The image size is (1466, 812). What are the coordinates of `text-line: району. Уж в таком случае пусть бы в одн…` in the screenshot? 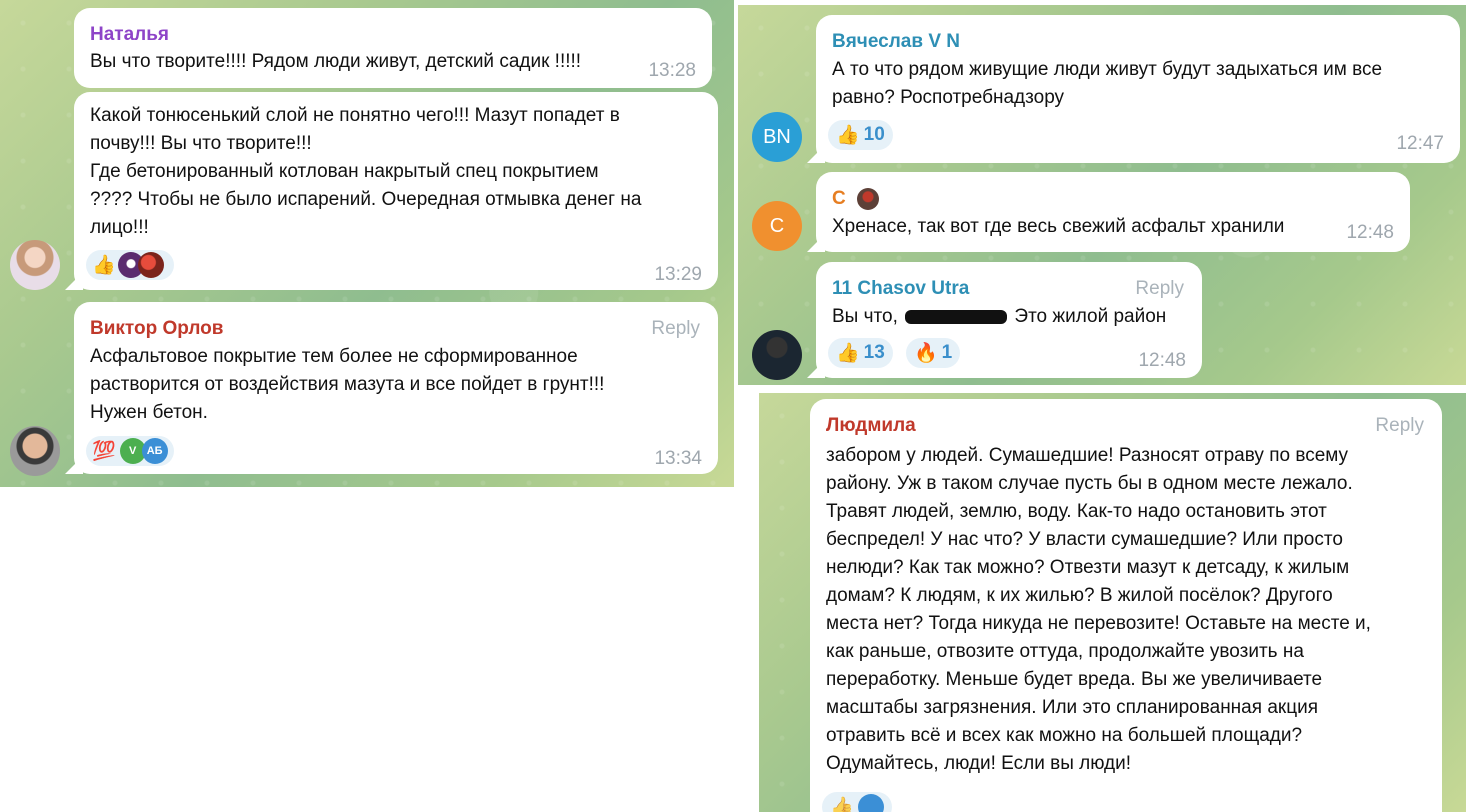 It's located at (1089, 483).